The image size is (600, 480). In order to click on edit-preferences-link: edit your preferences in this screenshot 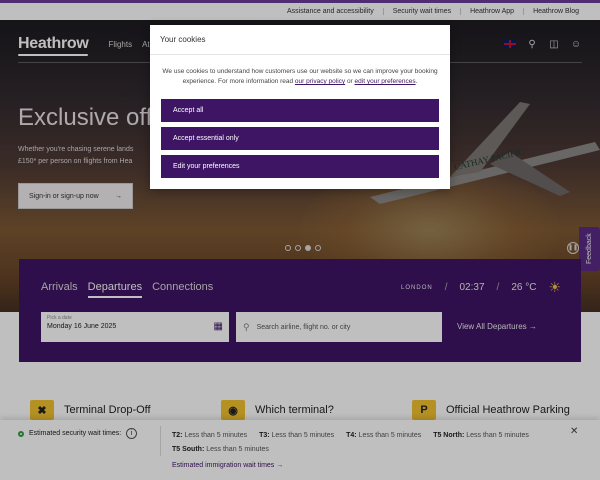, I will do `click(385, 81)`.